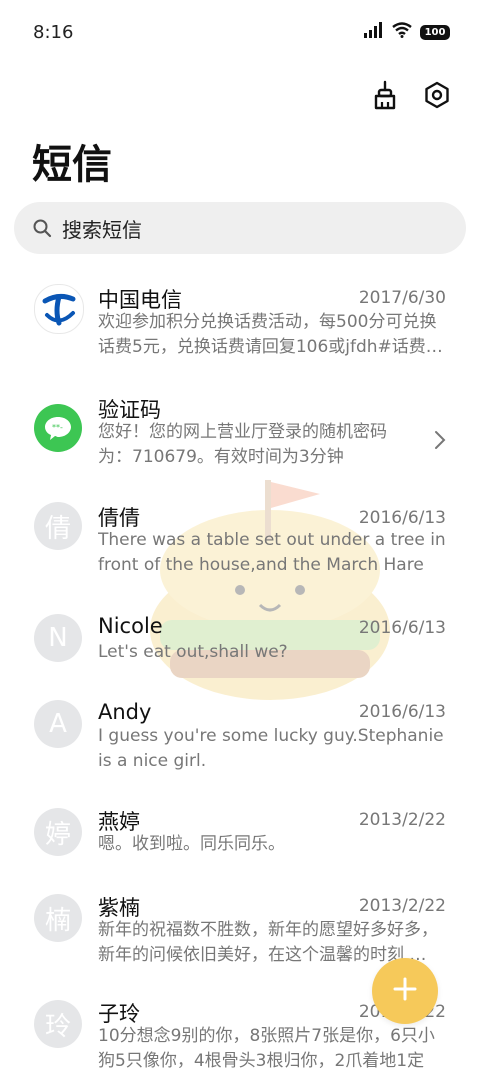  Describe the element at coordinates (125, 712) in the screenshot. I see `contact-name: Andy` at that location.